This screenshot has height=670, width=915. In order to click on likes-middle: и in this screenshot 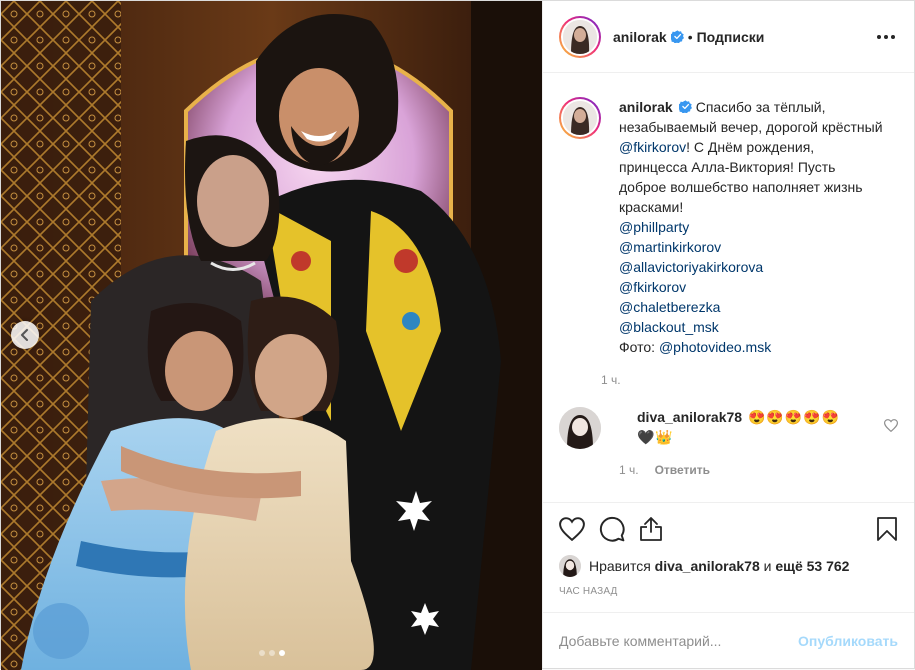, I will do `click(767, 566)`.